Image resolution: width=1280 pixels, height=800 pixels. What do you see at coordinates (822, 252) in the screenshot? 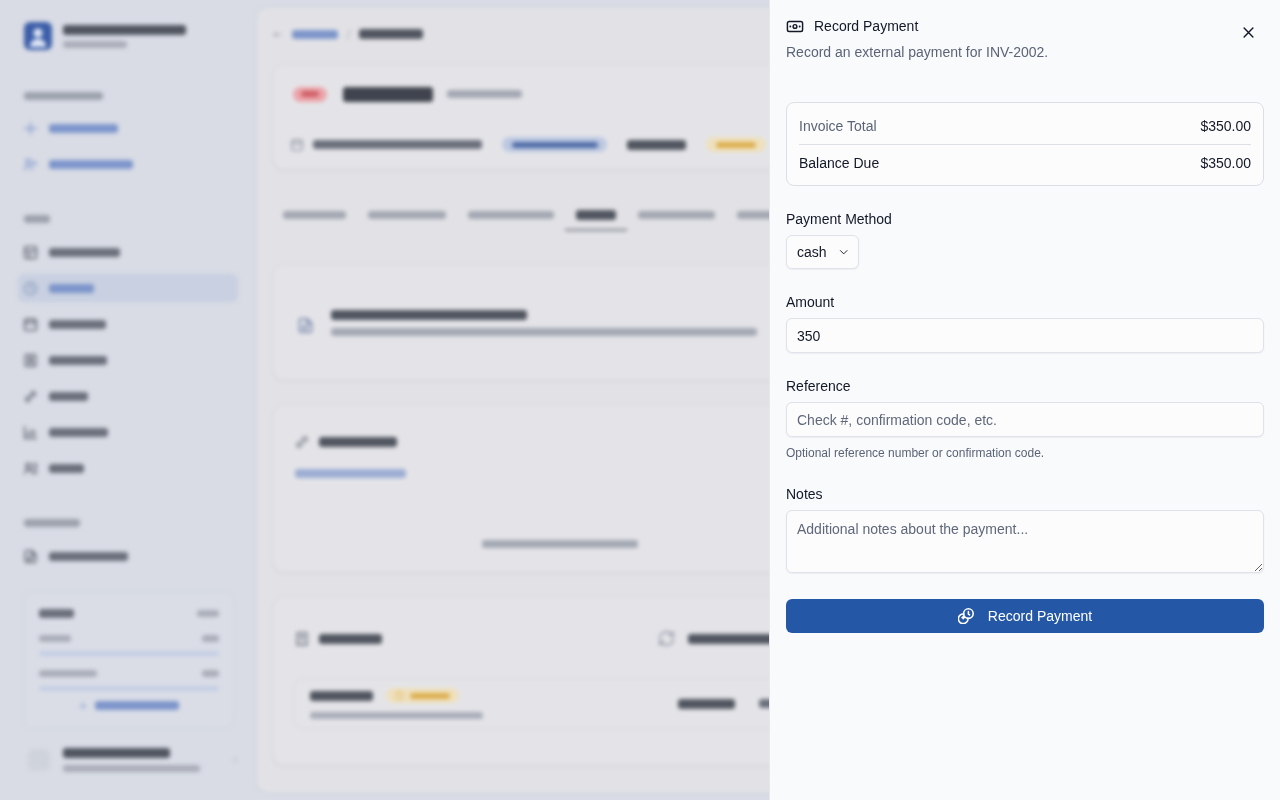
I see `payment-method-select: cash` at bounding box center [822, 252].